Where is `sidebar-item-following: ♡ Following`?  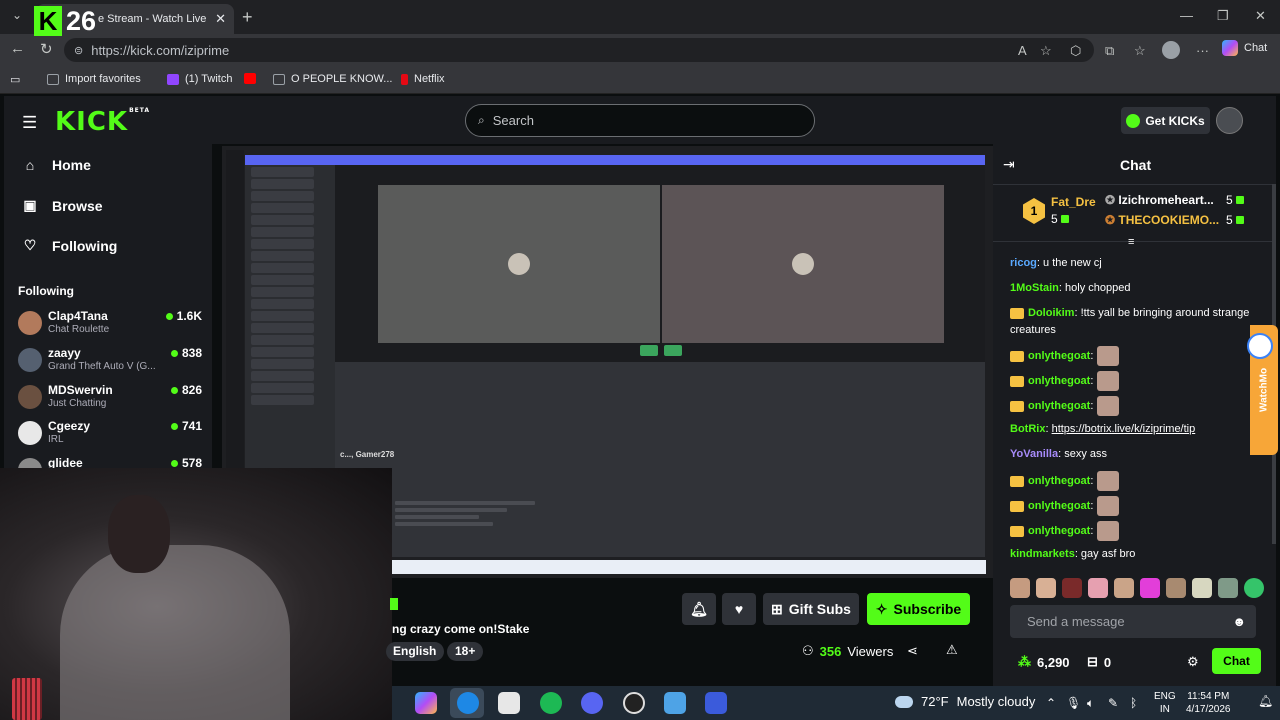 sidebar-item-following: ♡ Following is located at coordinates (70, 245).